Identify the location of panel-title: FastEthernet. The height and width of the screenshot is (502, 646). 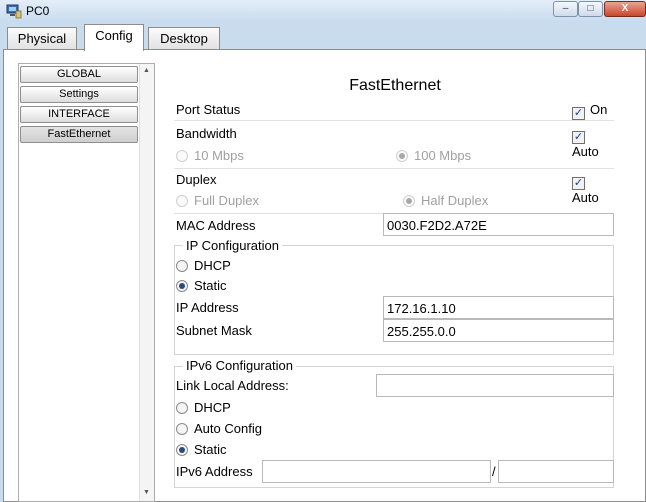
(395, 85).